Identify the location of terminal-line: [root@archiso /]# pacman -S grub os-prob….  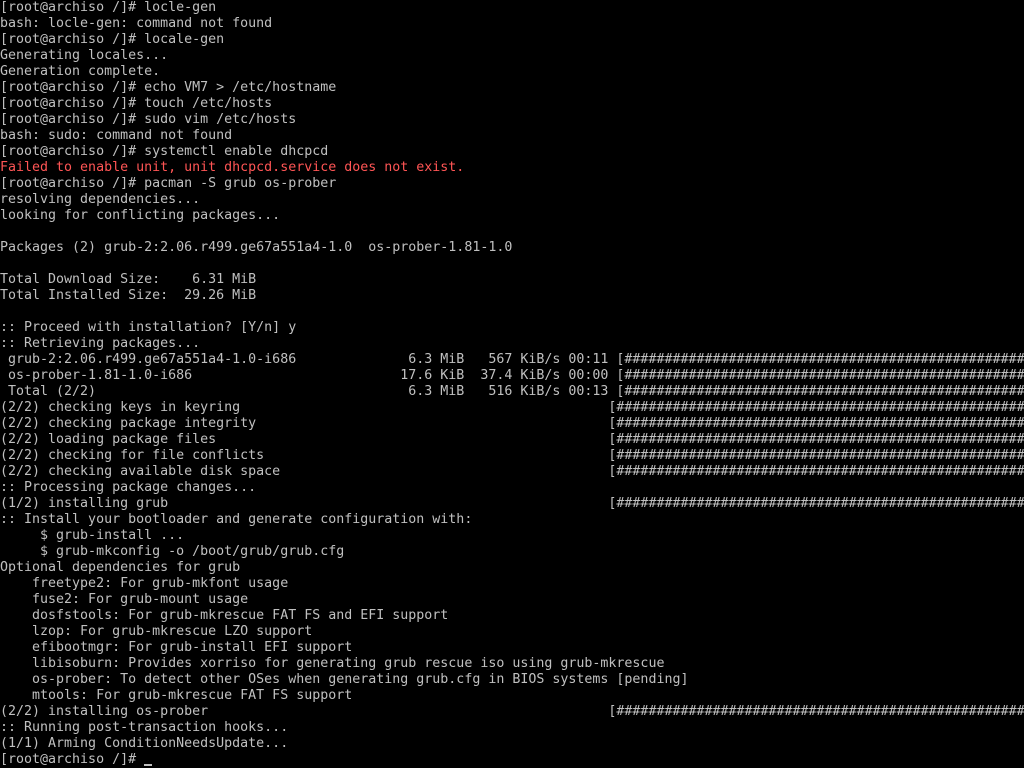
(168, 183).